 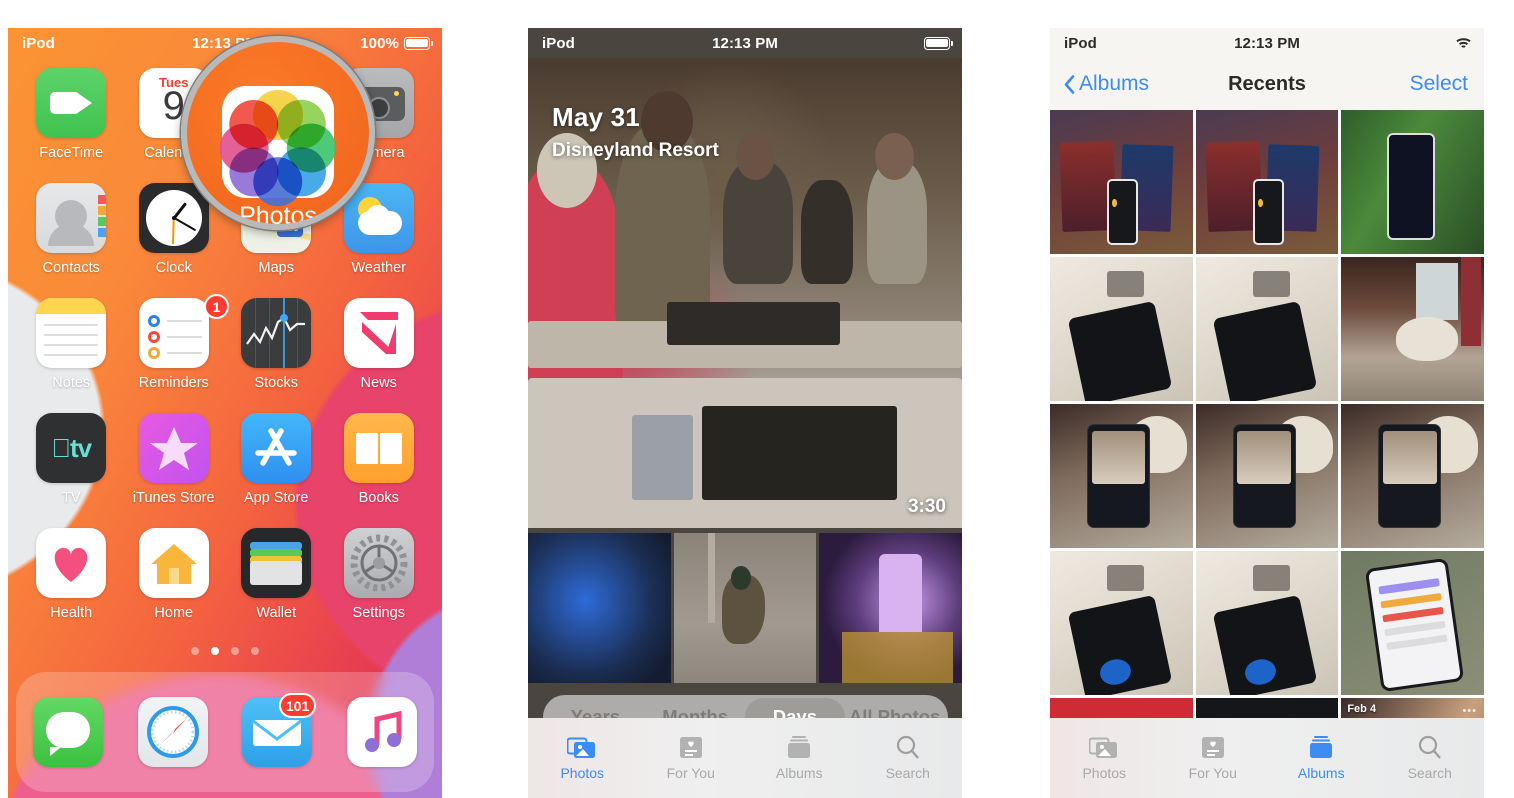 I want to click on app-home: Home, so click(x=174, y=574).